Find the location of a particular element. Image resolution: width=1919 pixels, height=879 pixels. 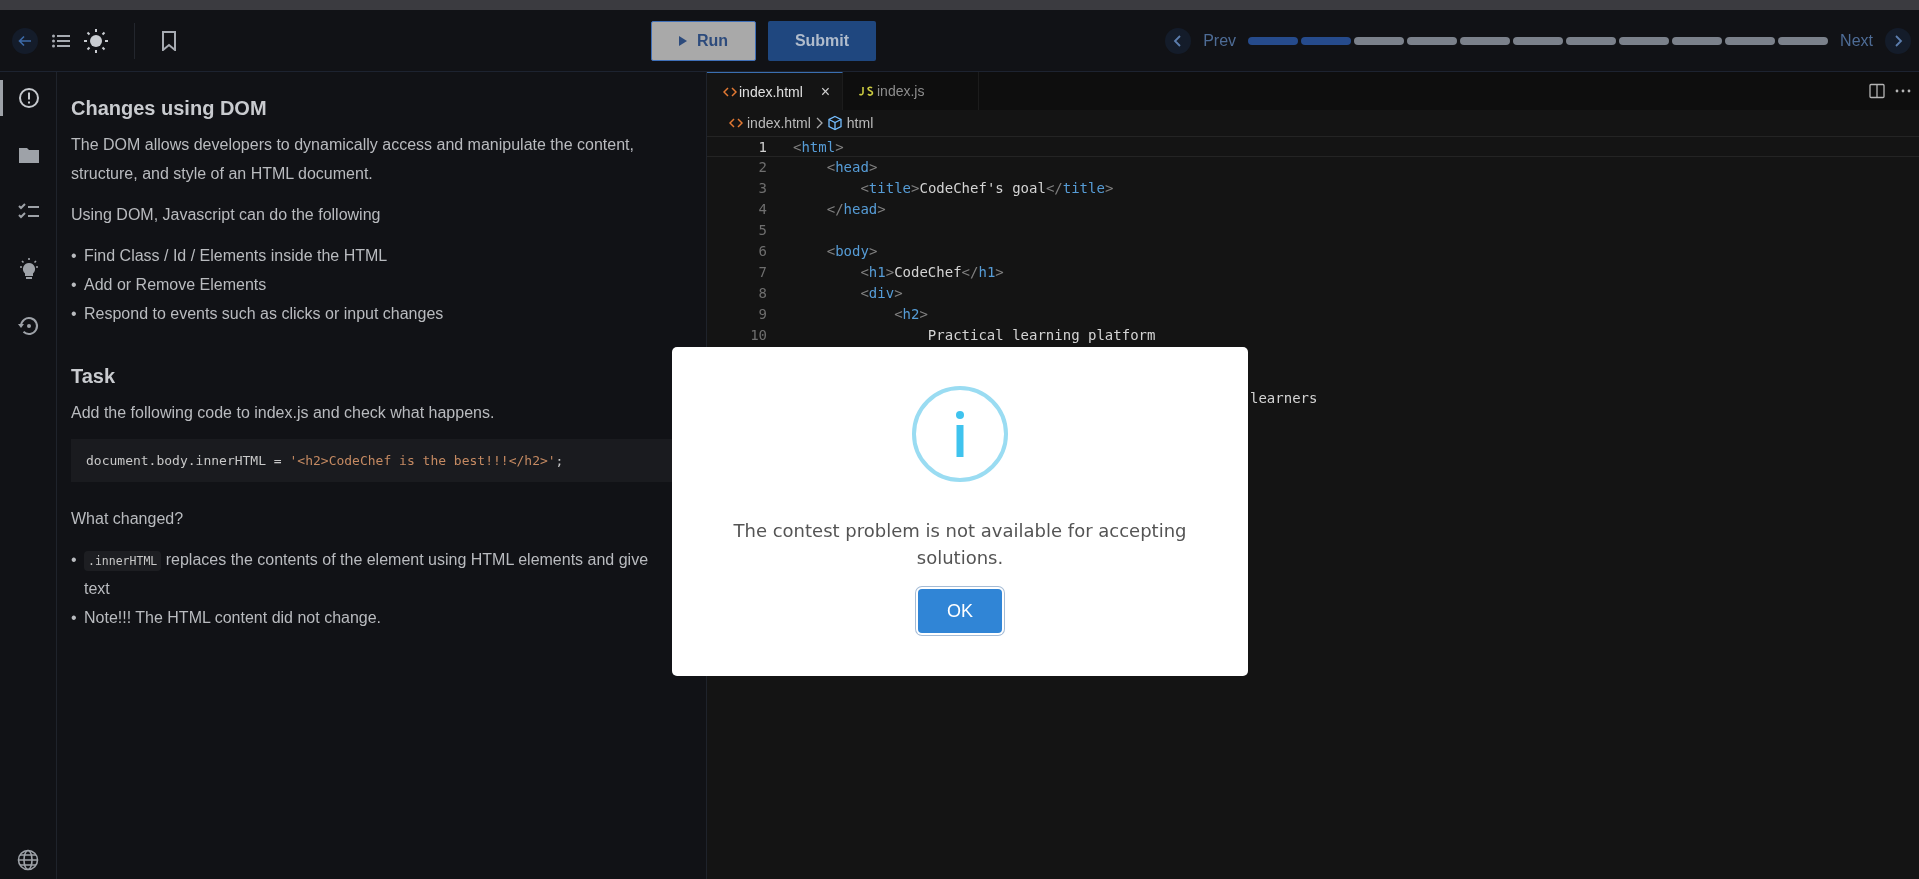

code-line: <body> is located at coordinates (851, 251).